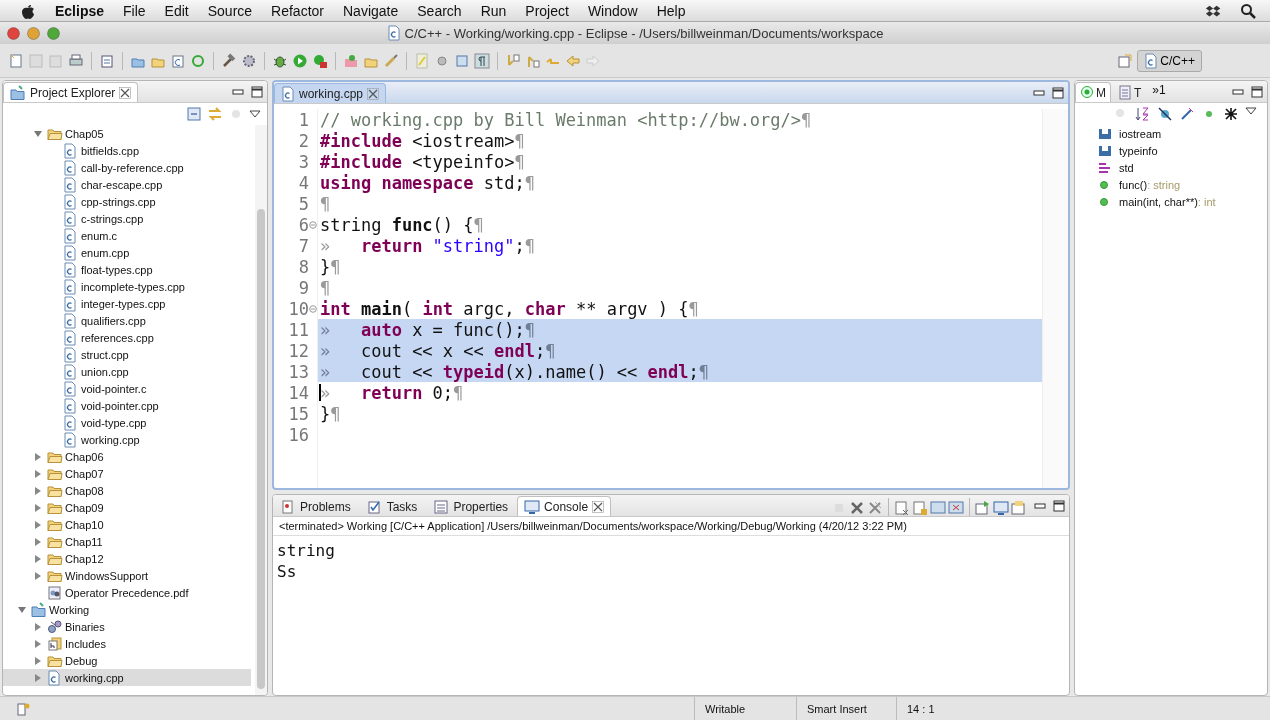 The height and width of the screenshot is (720, 1270). I want to click on panel-tab: Problems, so click(315, 506).